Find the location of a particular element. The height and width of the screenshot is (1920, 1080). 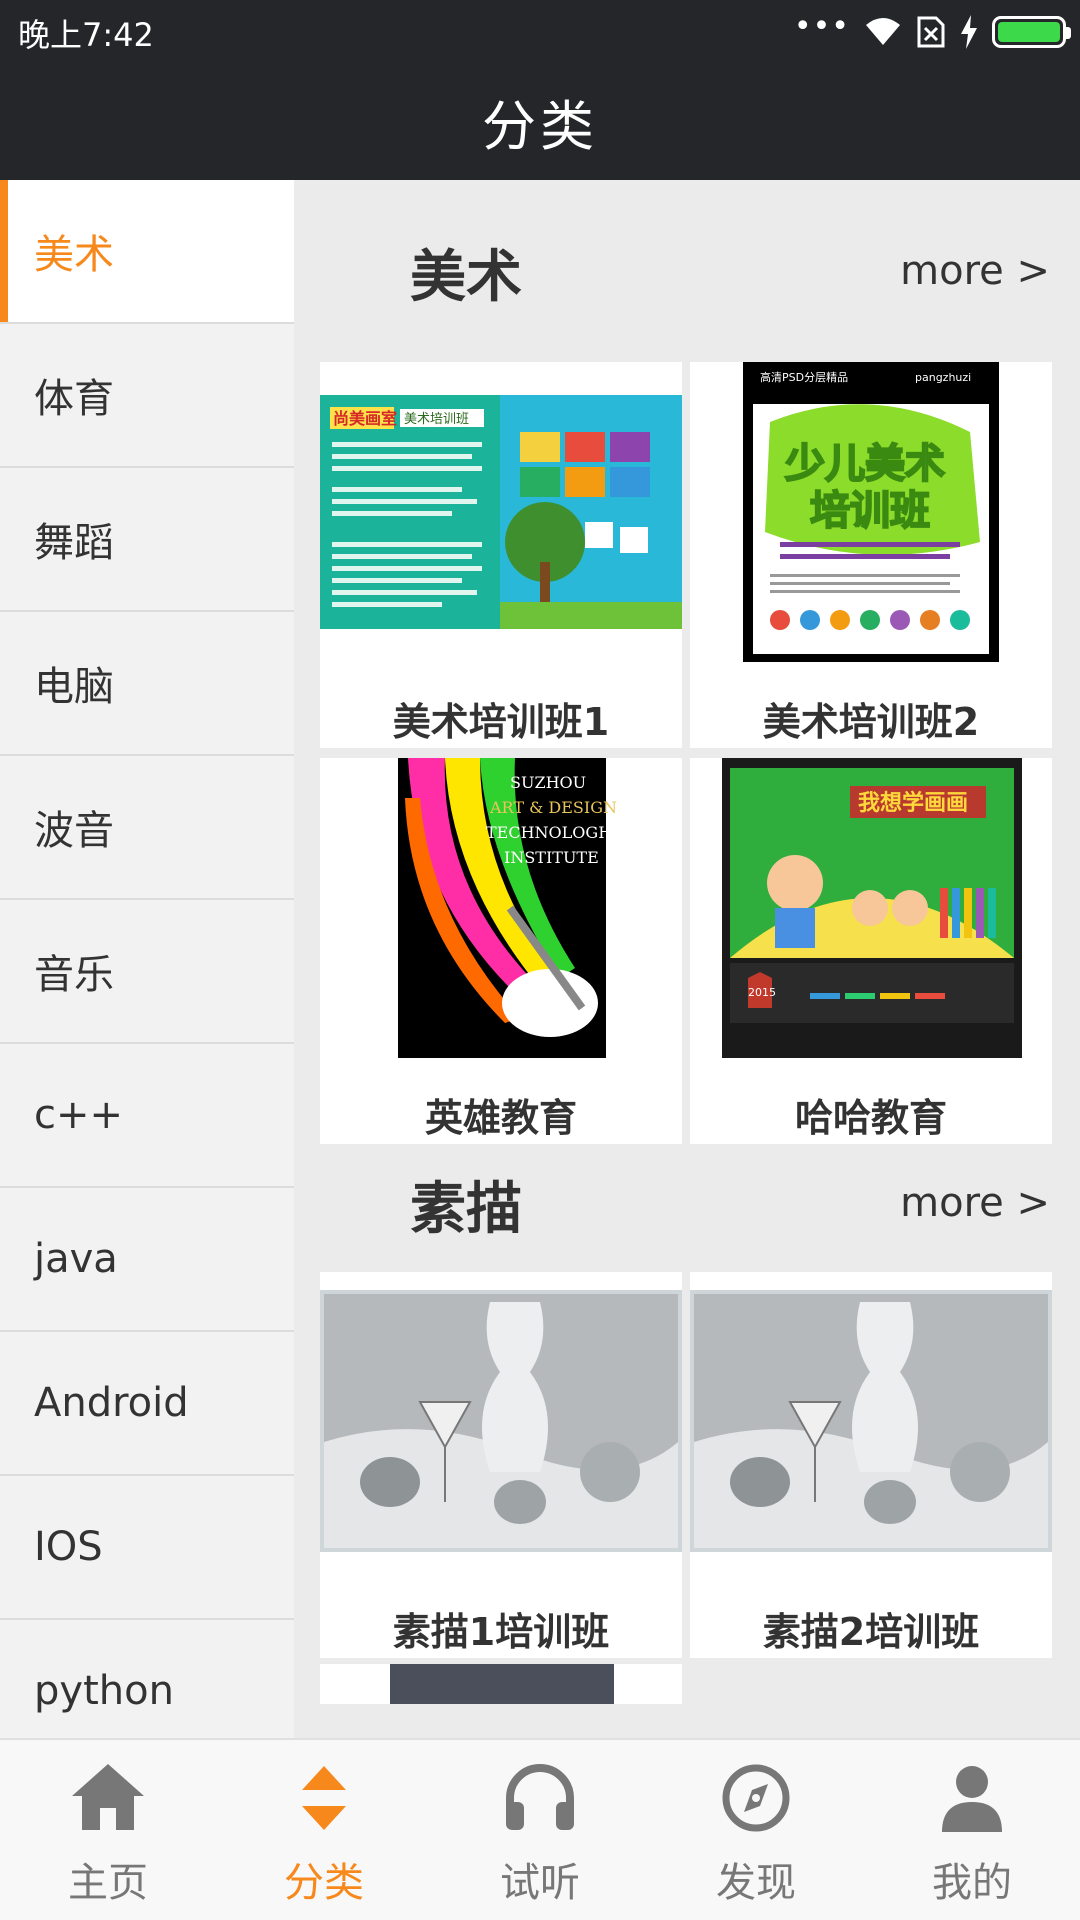

sidebar-item-android: Android is located at coordinates (147, 1404).